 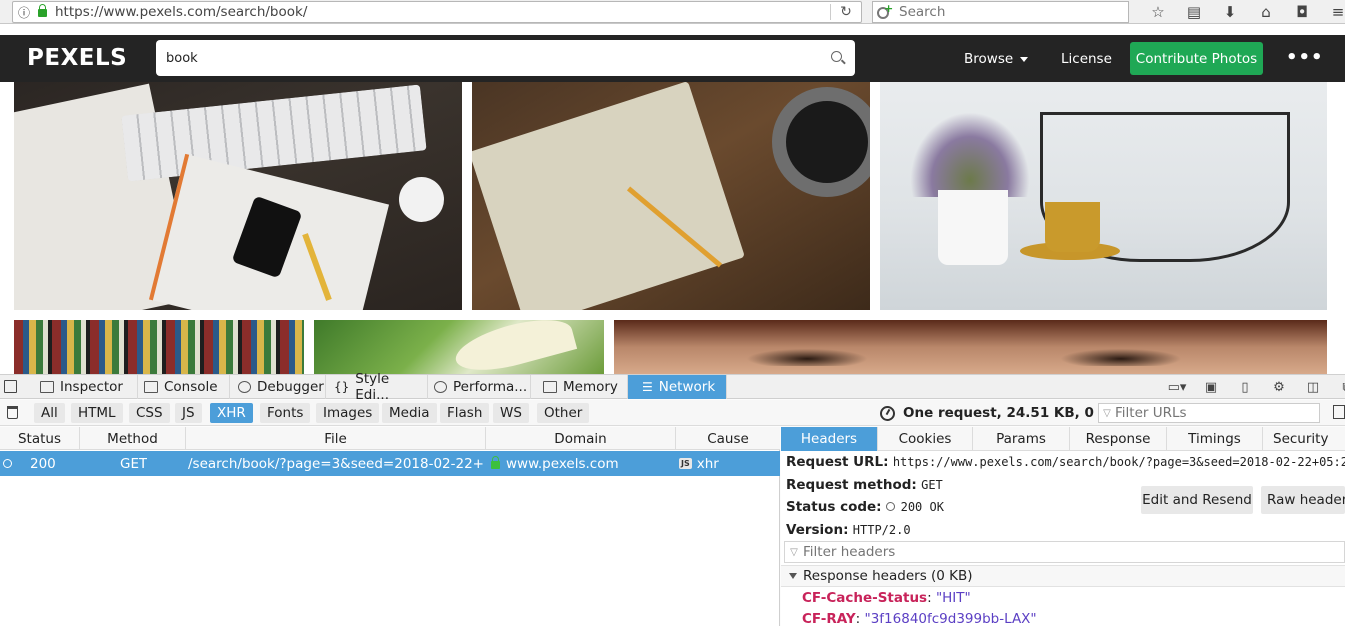 What do you see at coordinates (884, 10) in the screenshot?
I see `search-engine-icon` at bounding box center [884, 10].